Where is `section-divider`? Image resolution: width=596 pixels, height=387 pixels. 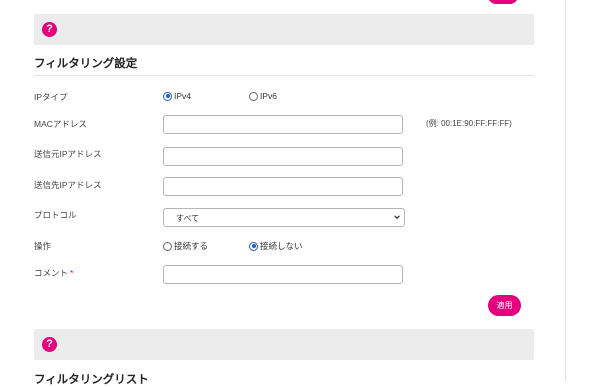 section-divider is located at coordinates (284, 75).